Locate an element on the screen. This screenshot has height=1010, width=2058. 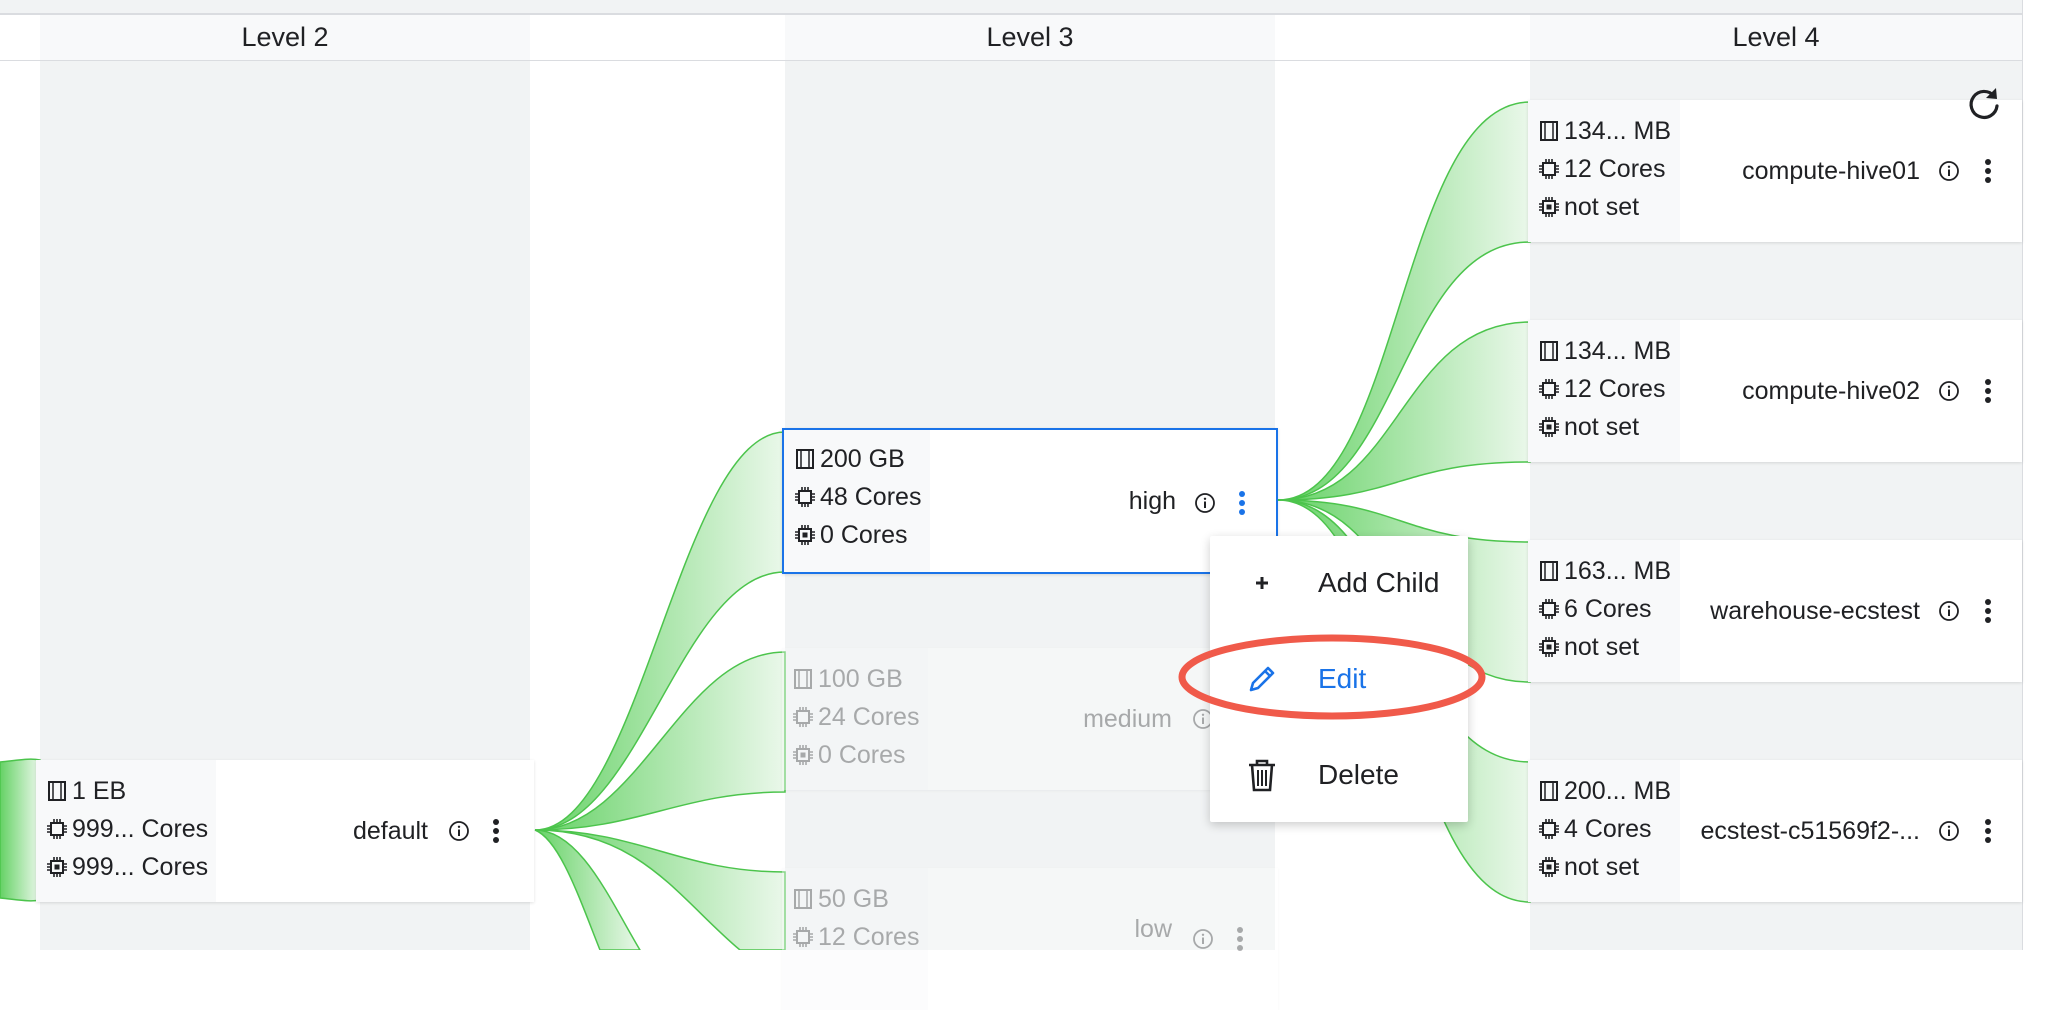
add-child-label: Add Child is located at coordinates (1379, 582).